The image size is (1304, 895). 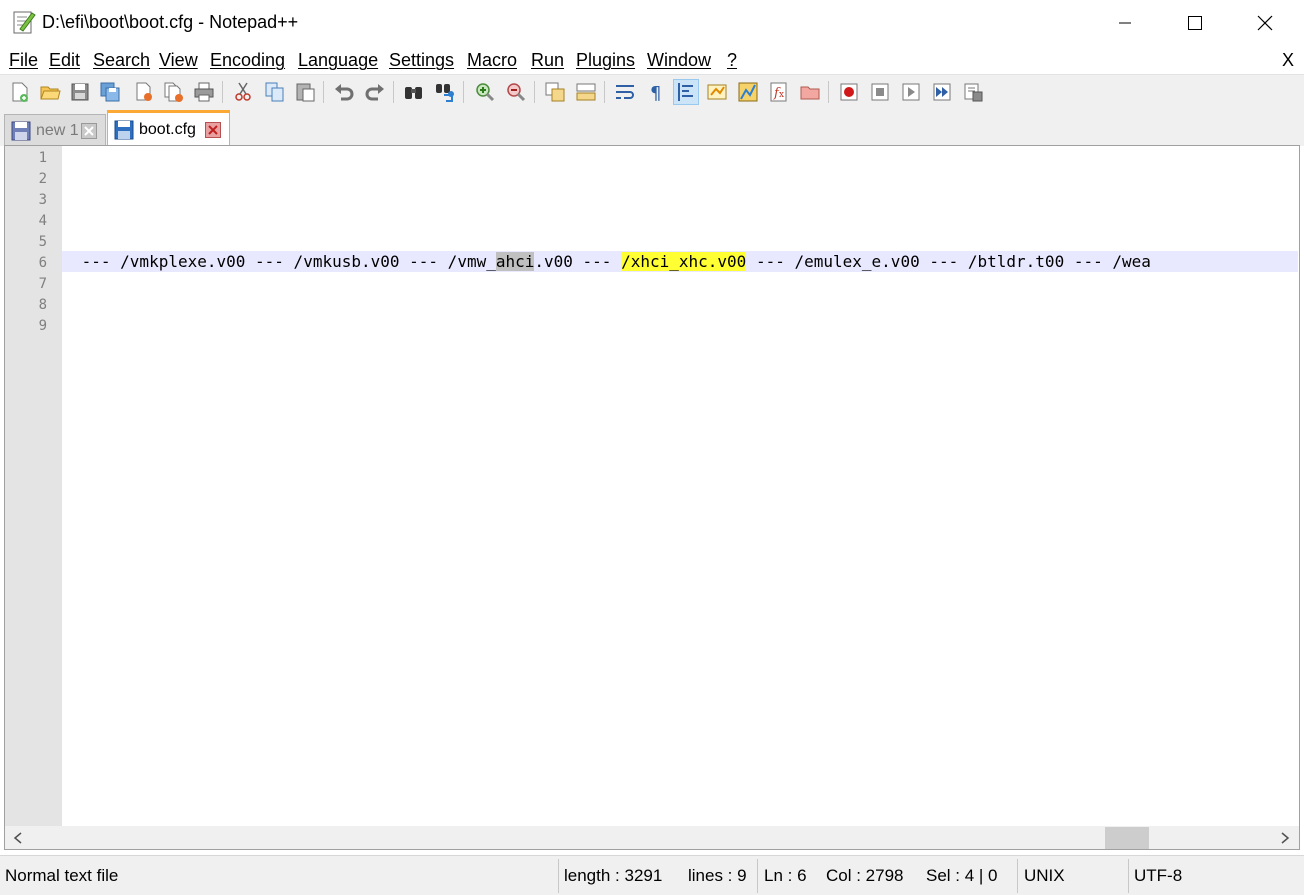 I want to click on line-number: 2, so click(x=42, y=179).